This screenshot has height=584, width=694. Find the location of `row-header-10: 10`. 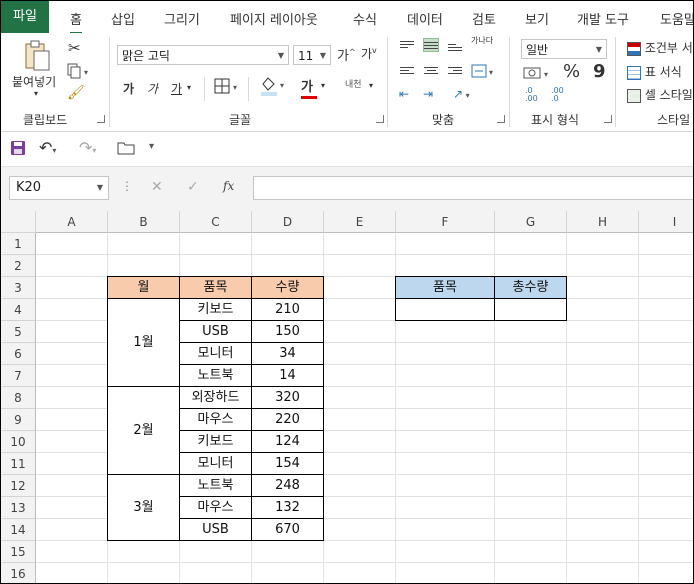

row-header-10: 10 is located at coordinates (18, 442).